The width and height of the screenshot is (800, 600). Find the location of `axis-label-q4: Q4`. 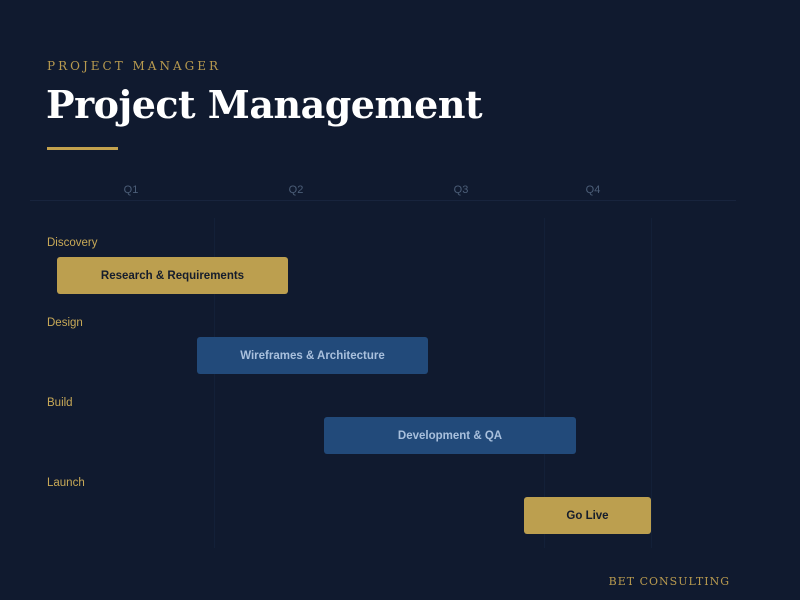

axis-label-q4: Q4 is located at coordinates (593, 190).